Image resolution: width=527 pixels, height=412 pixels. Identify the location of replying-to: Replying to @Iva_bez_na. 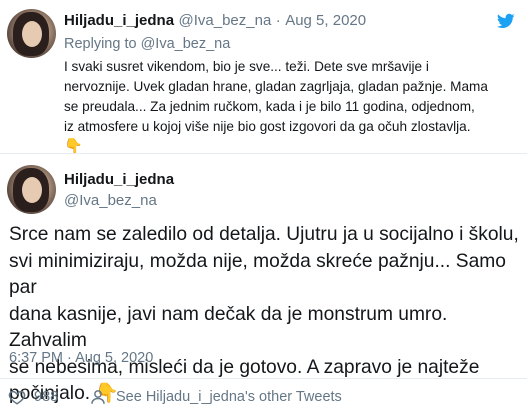
(147, 44).